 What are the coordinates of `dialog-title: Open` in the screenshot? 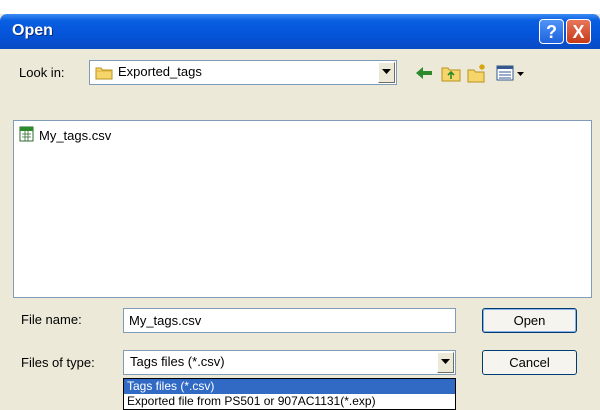 It's located at (32, 30).